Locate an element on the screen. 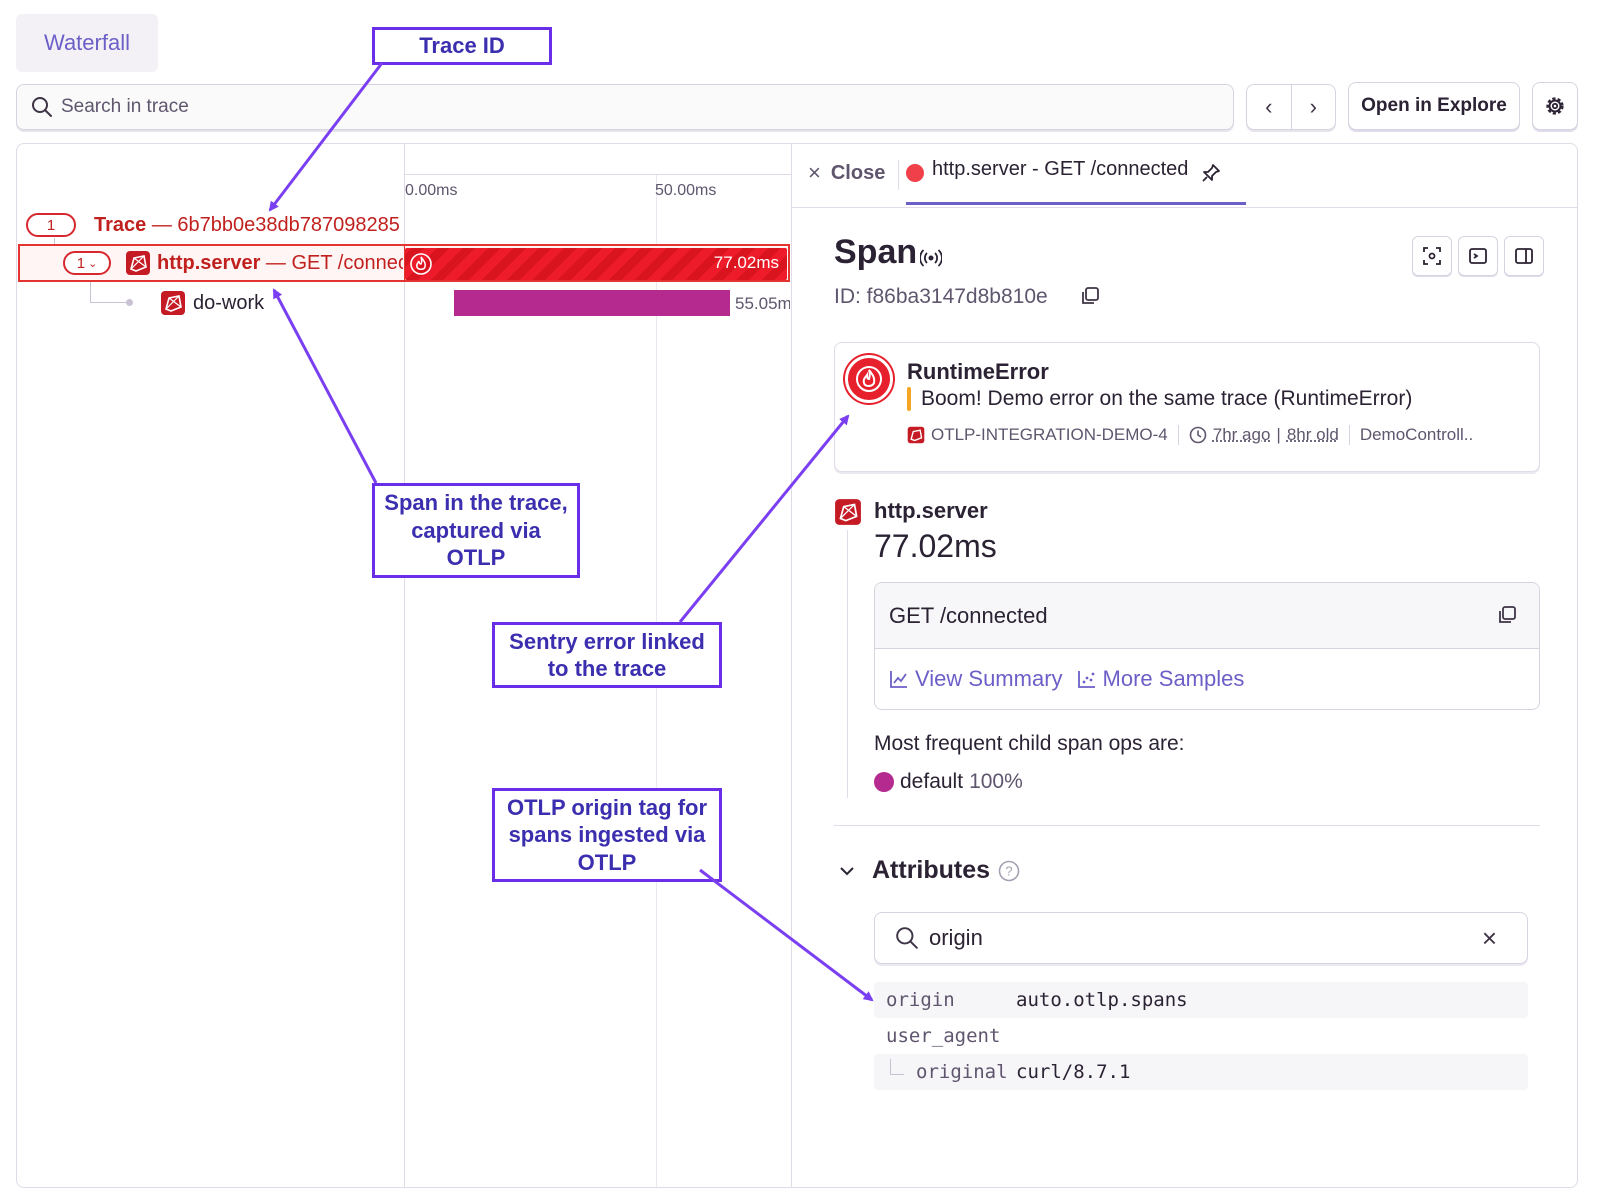  close-button: × Close is located at coordinates (846, 173).